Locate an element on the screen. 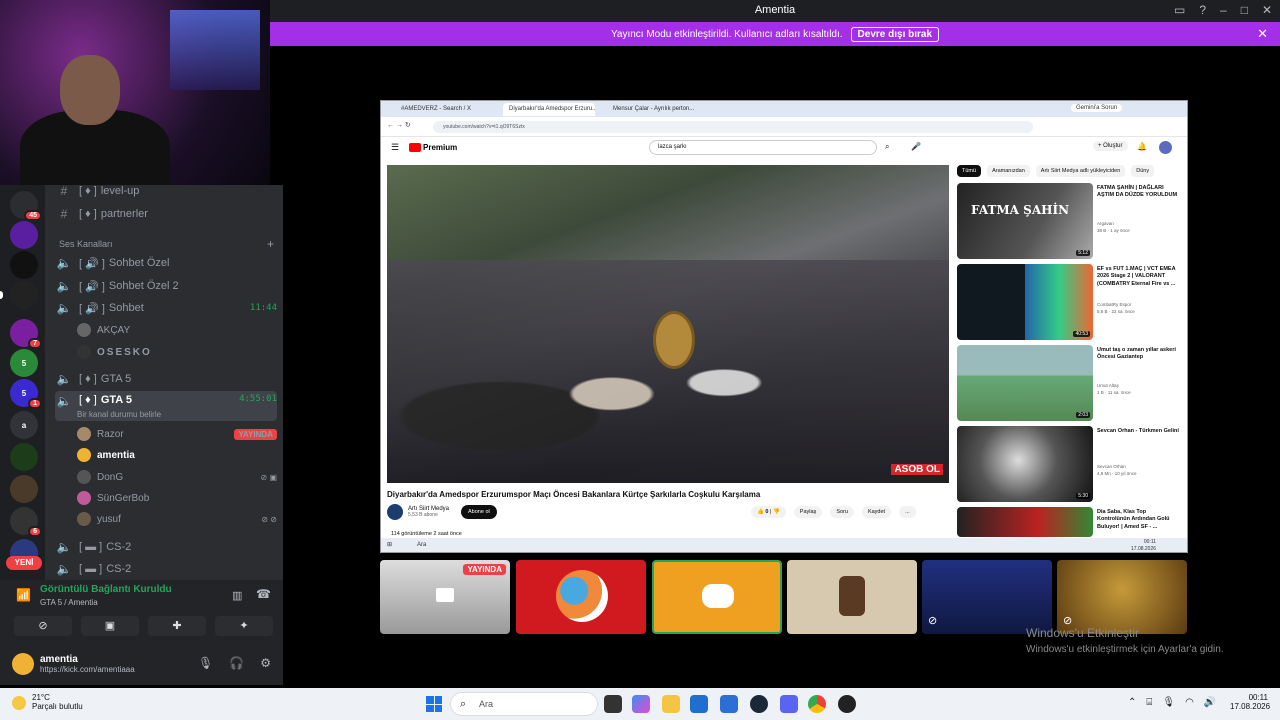  soundboard-icon: ▥ is located at coordinates (237, 595).